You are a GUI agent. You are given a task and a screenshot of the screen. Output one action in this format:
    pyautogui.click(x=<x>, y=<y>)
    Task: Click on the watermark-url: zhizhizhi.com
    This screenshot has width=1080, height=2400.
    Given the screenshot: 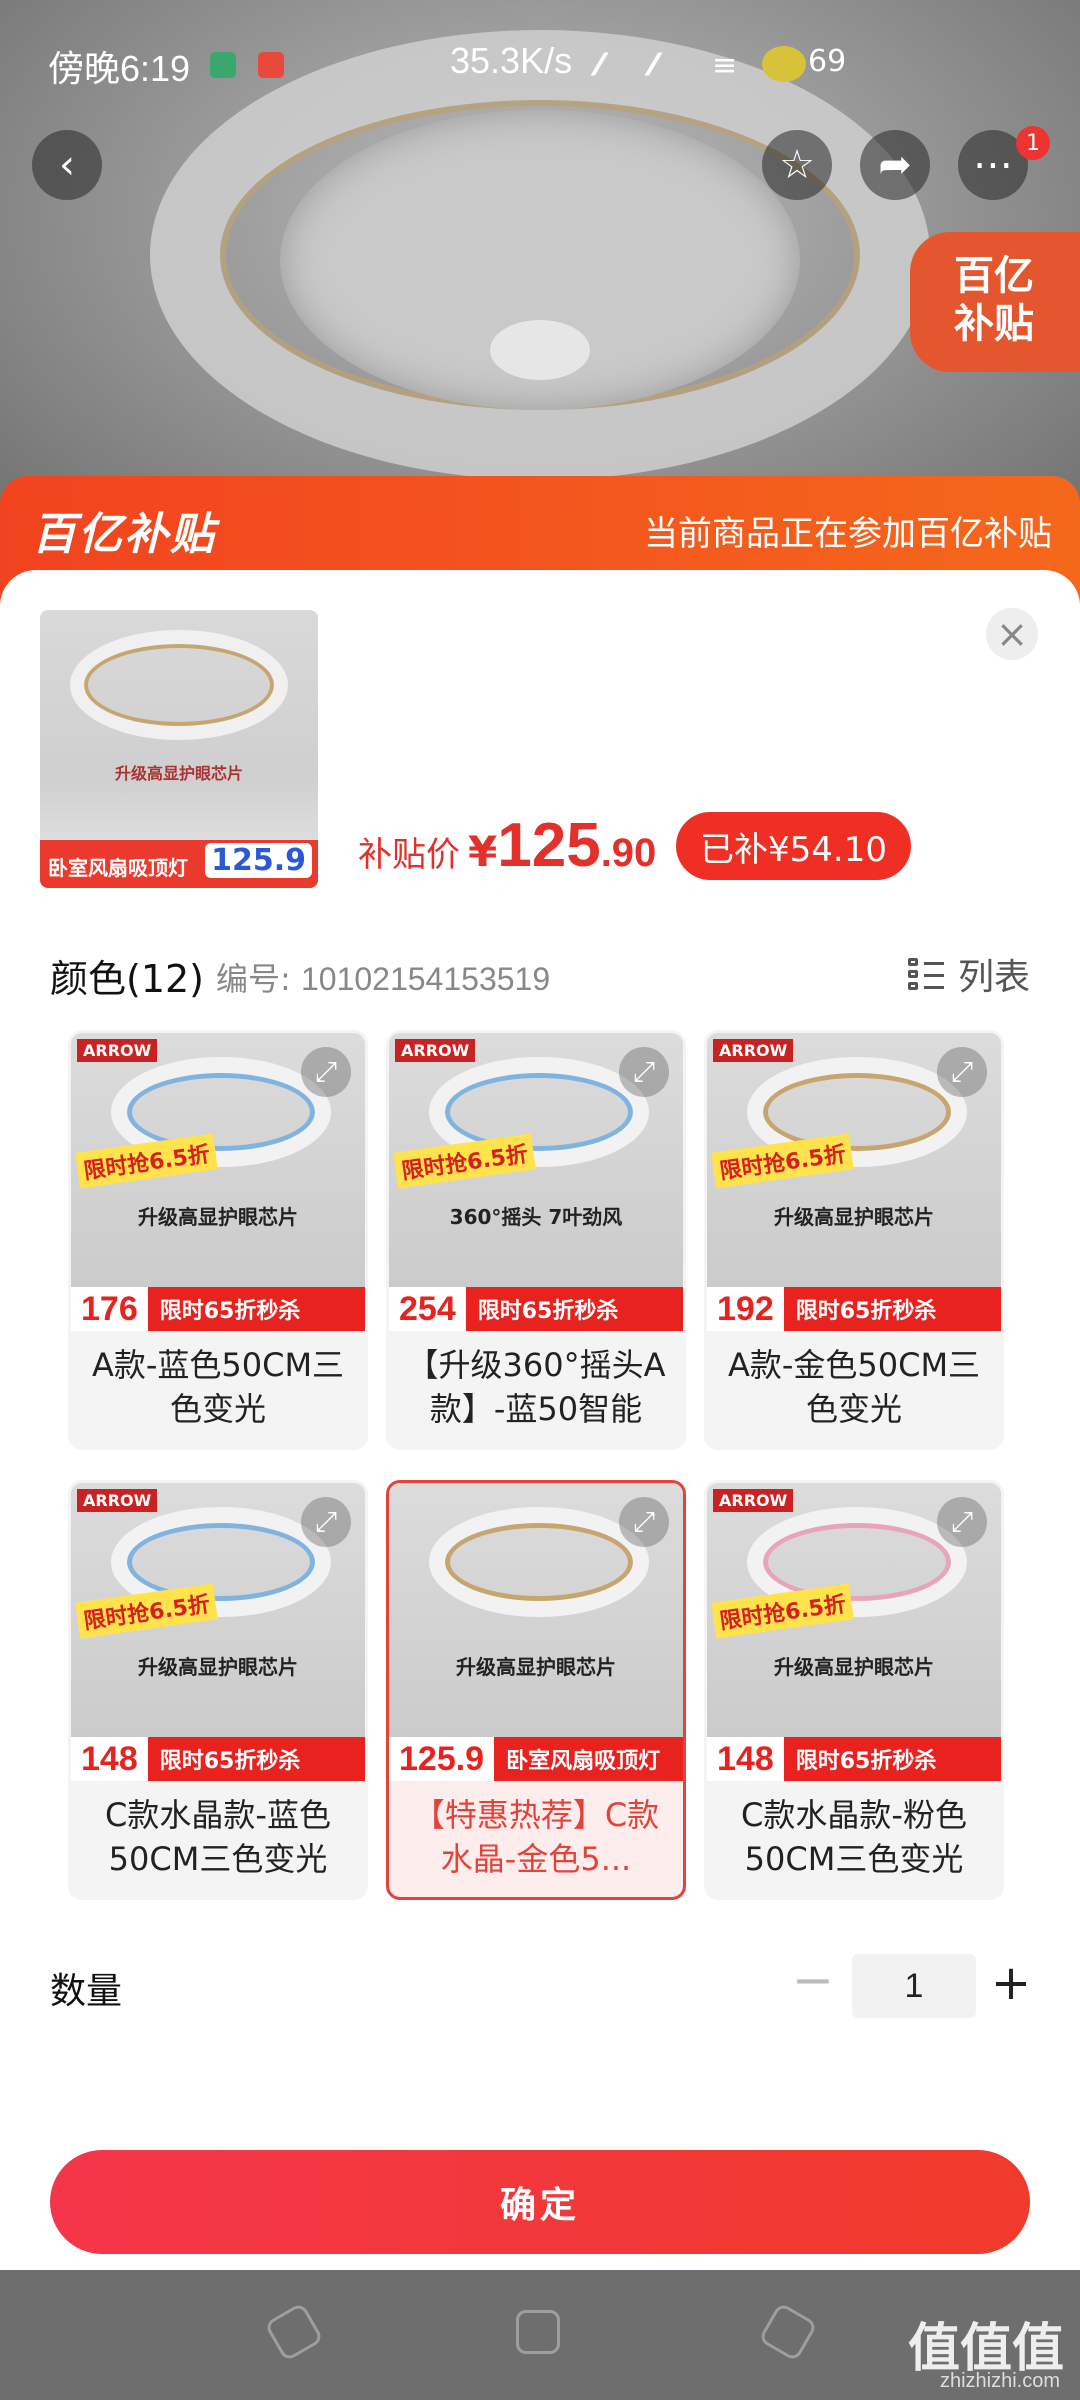 What is the action you would take?
    pyautogui.click(x=999, y=2381)
    